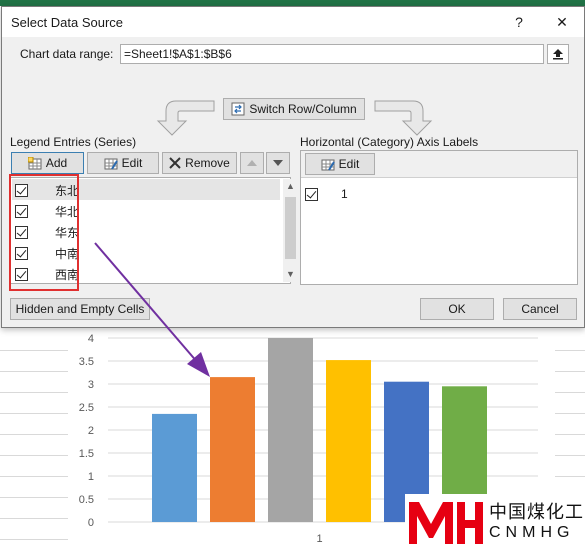  What do you see at coordinates (86, 408) in the screenshot?
I see `y-tick-label: 2.5` at bounding box center [86, 408].